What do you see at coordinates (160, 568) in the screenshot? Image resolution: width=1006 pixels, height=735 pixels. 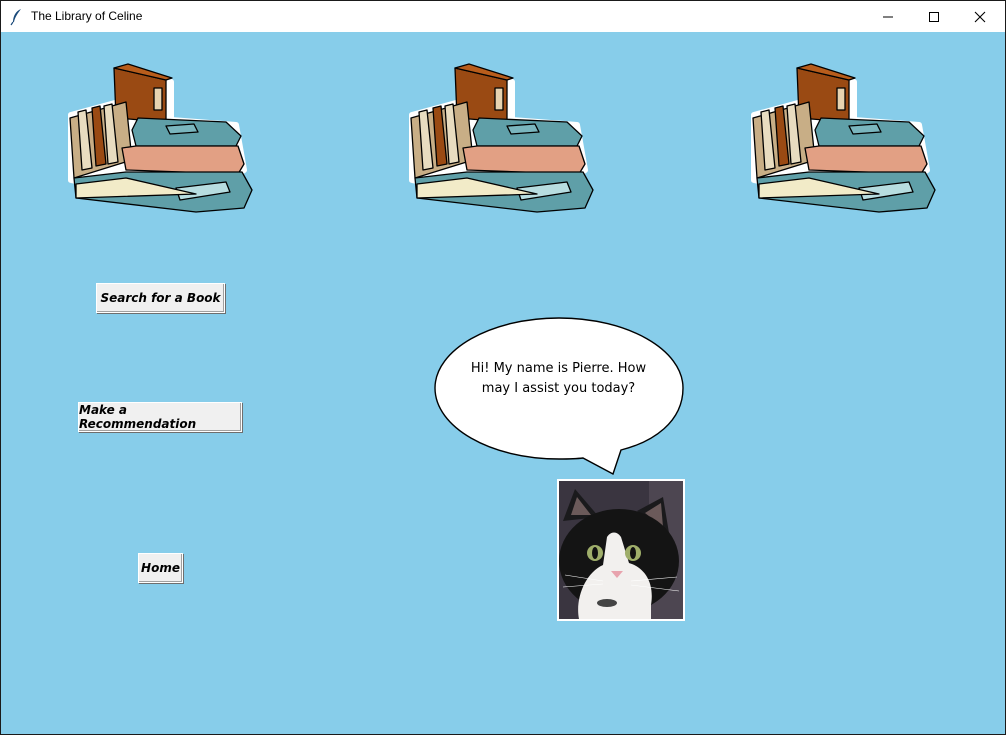 I see `home-button: Home` at bounding box center [160, 568].